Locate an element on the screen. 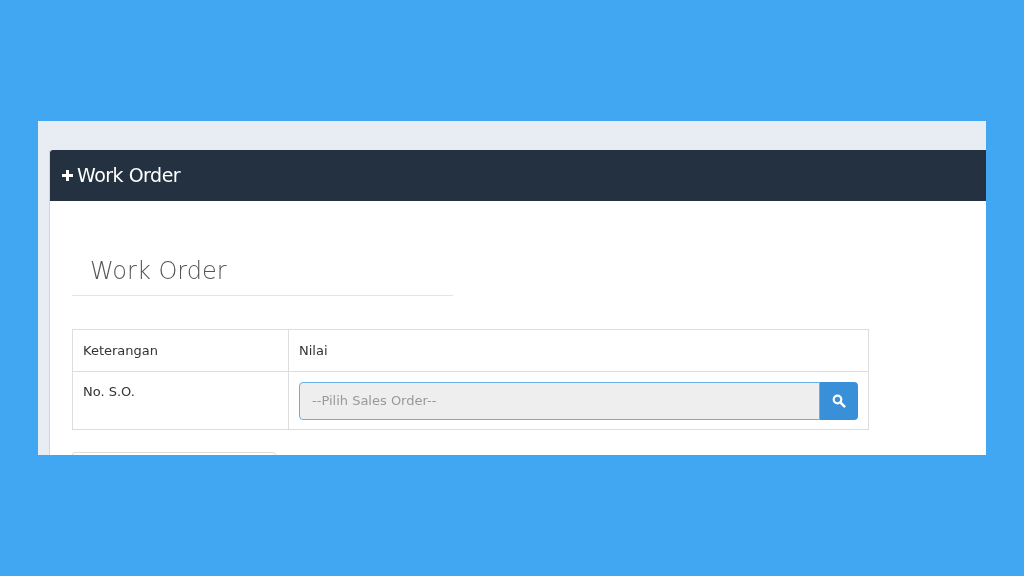  column-header: Nilai is located at coordinates (578, 350).